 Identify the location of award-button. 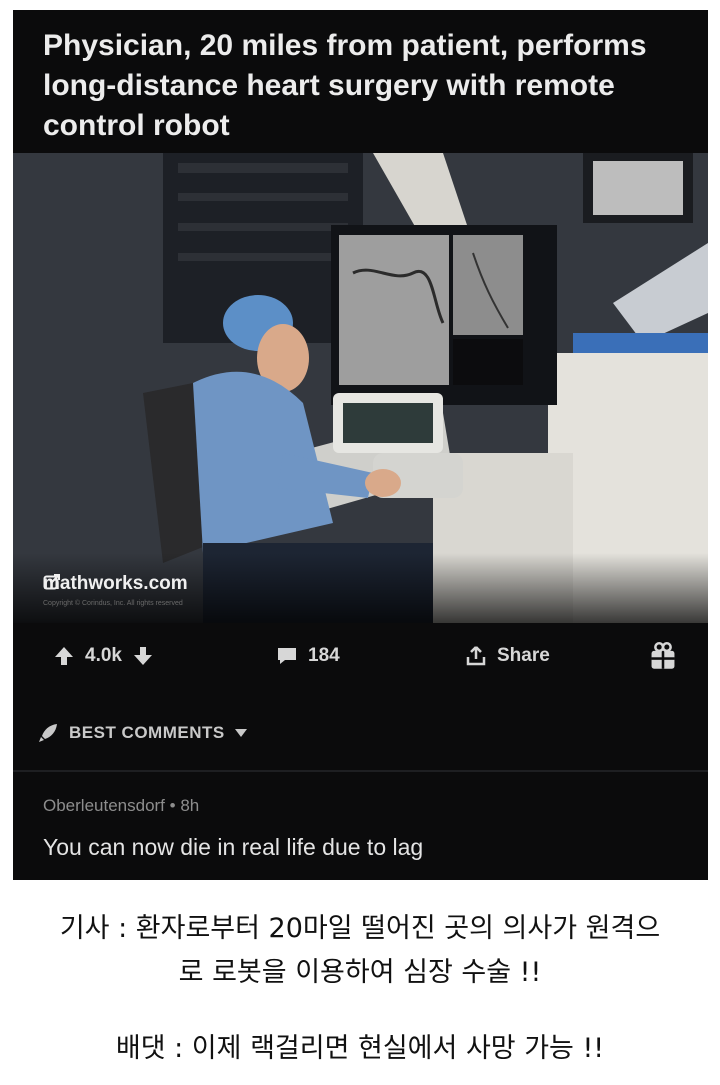
(663, 655).